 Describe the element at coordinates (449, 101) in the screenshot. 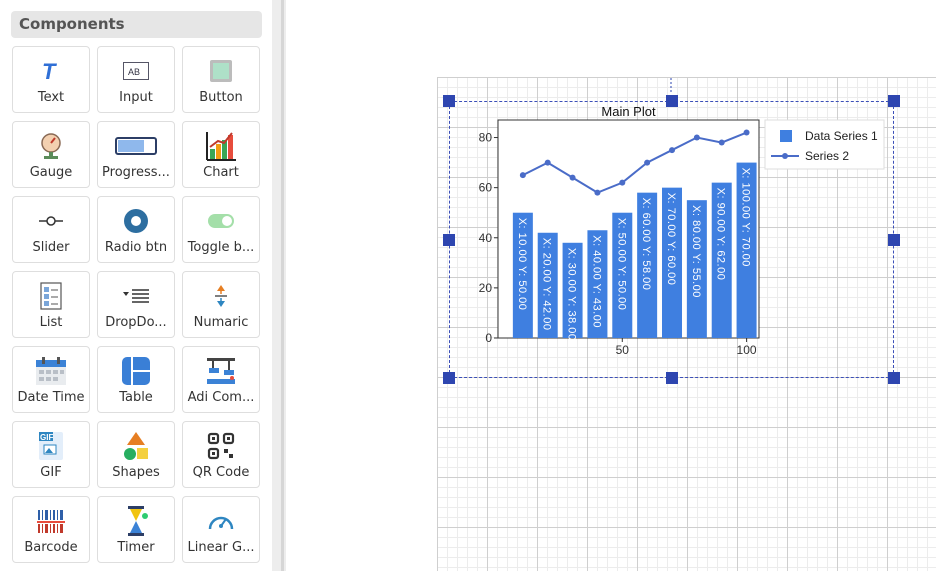

I see `handle-top-left` at that location.